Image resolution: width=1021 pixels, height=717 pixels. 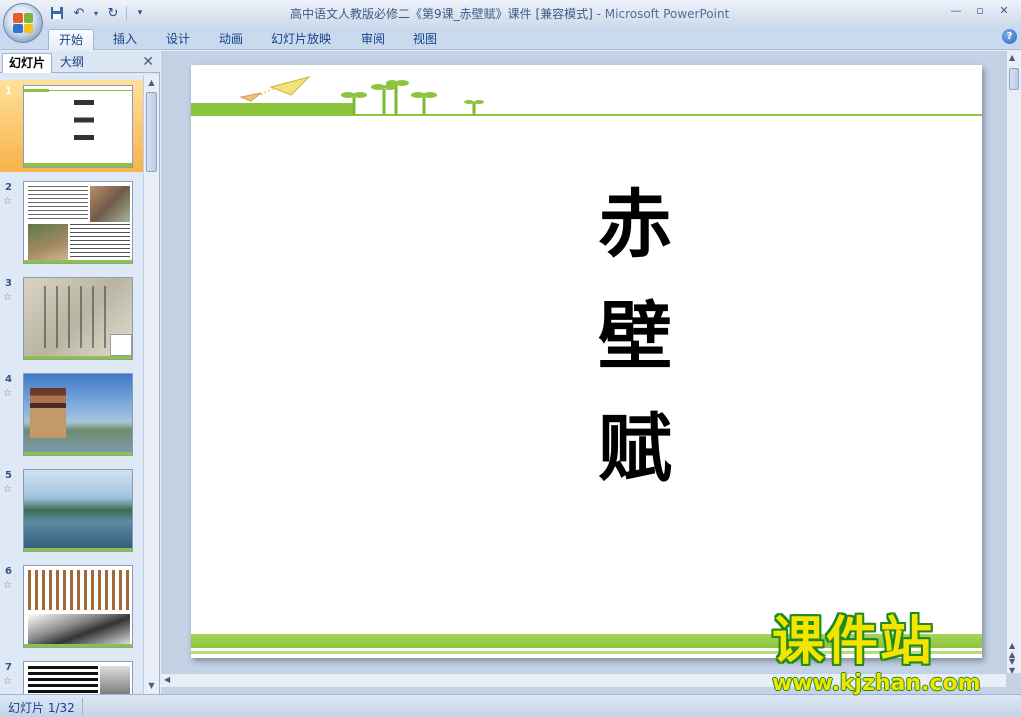 I want to click on top-green-line, so click(x=586, y=115).